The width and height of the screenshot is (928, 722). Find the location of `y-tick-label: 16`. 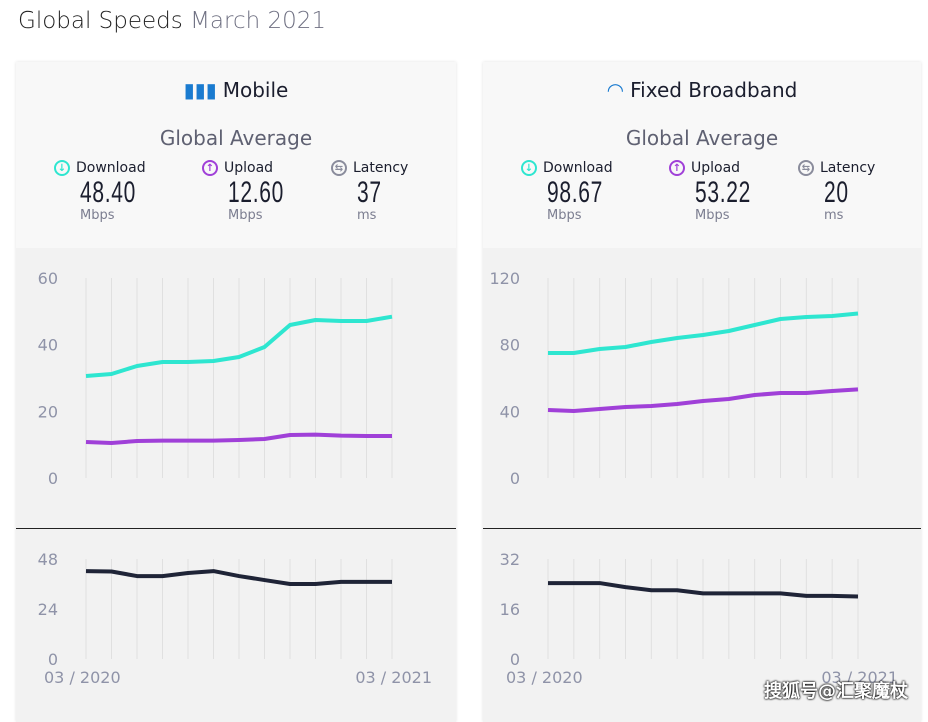

y-tick-label: 16 is located at coordinates (510, 609).